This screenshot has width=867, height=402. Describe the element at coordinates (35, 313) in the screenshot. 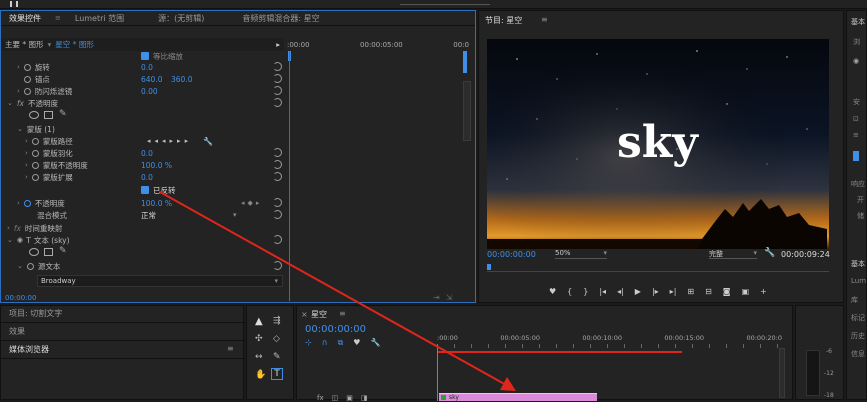

I see `project-tab: 项目: 切割文字` at that location.